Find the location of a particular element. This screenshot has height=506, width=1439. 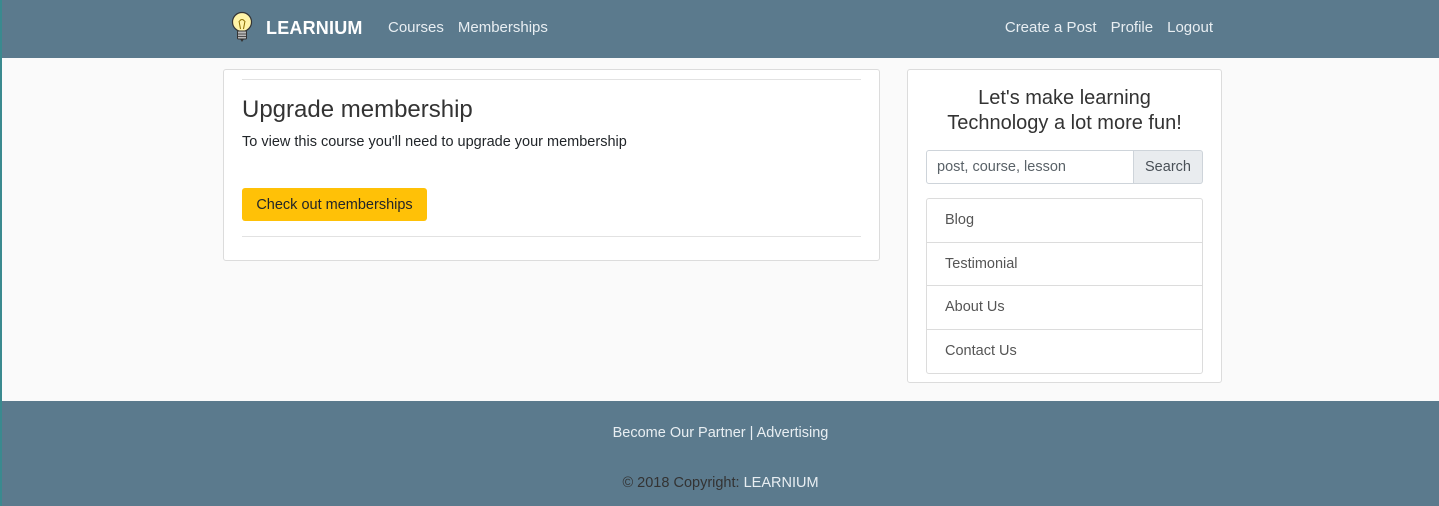

sidebar-item-contact-us: Contact Us is located at coordinates (1064, 352).